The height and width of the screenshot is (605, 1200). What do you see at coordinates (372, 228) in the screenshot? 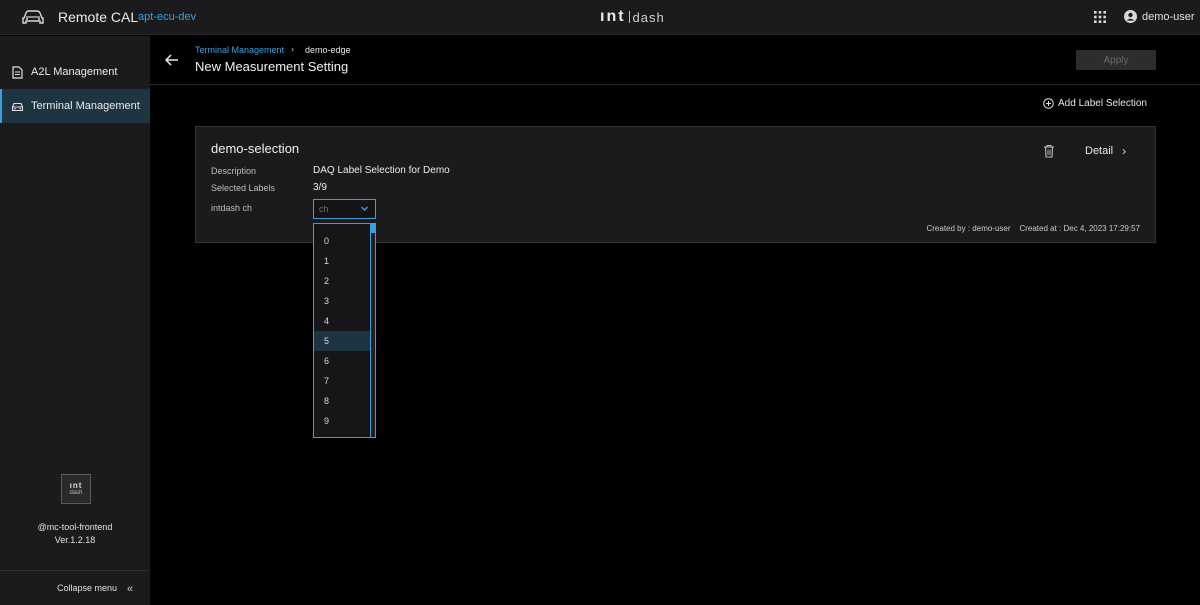
I see `dropdown-scrollbar-thumb` at bounding box center [372, 228].